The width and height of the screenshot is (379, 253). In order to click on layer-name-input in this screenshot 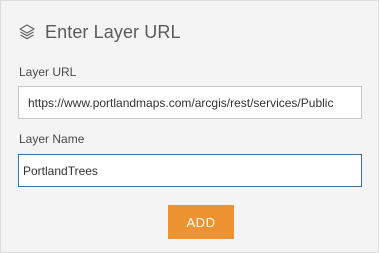, I will do `click(190, 170)`.